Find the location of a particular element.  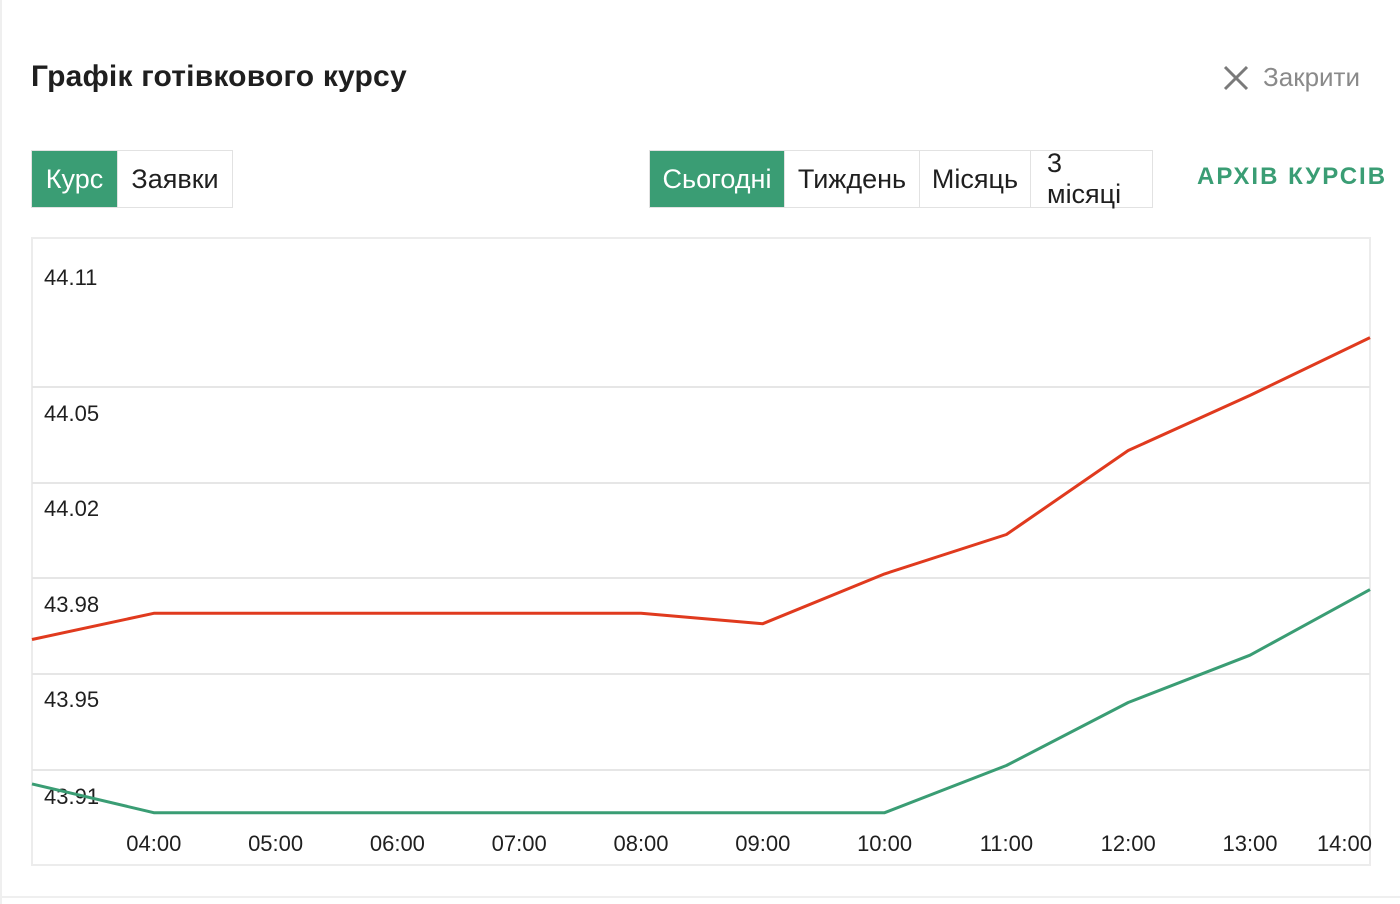

y-tick-label: 43.98 is located at coordinates (71, 604).